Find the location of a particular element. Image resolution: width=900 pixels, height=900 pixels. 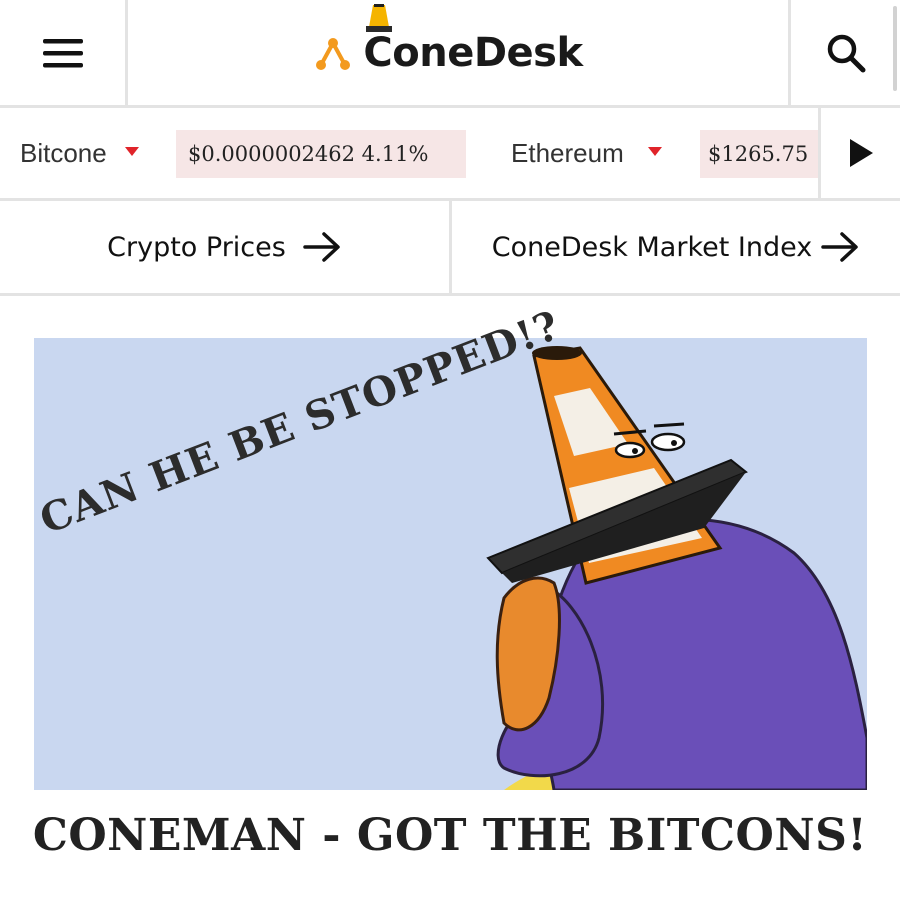

play-icon is located at coordinates (861, 153).